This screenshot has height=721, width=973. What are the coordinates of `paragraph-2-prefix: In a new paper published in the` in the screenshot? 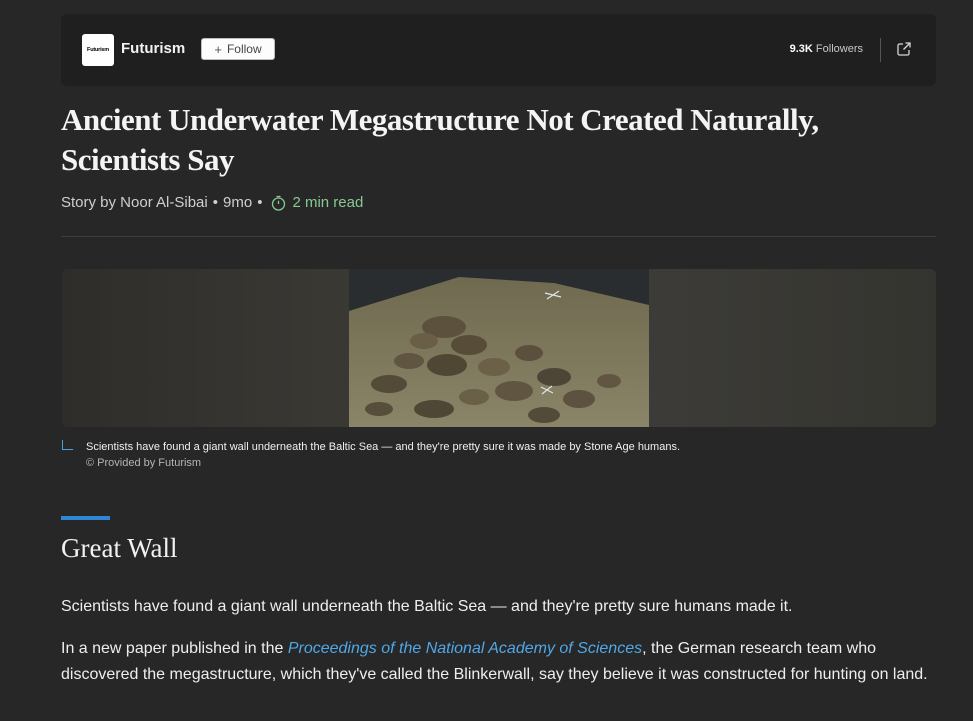 It's located at (174, 648).